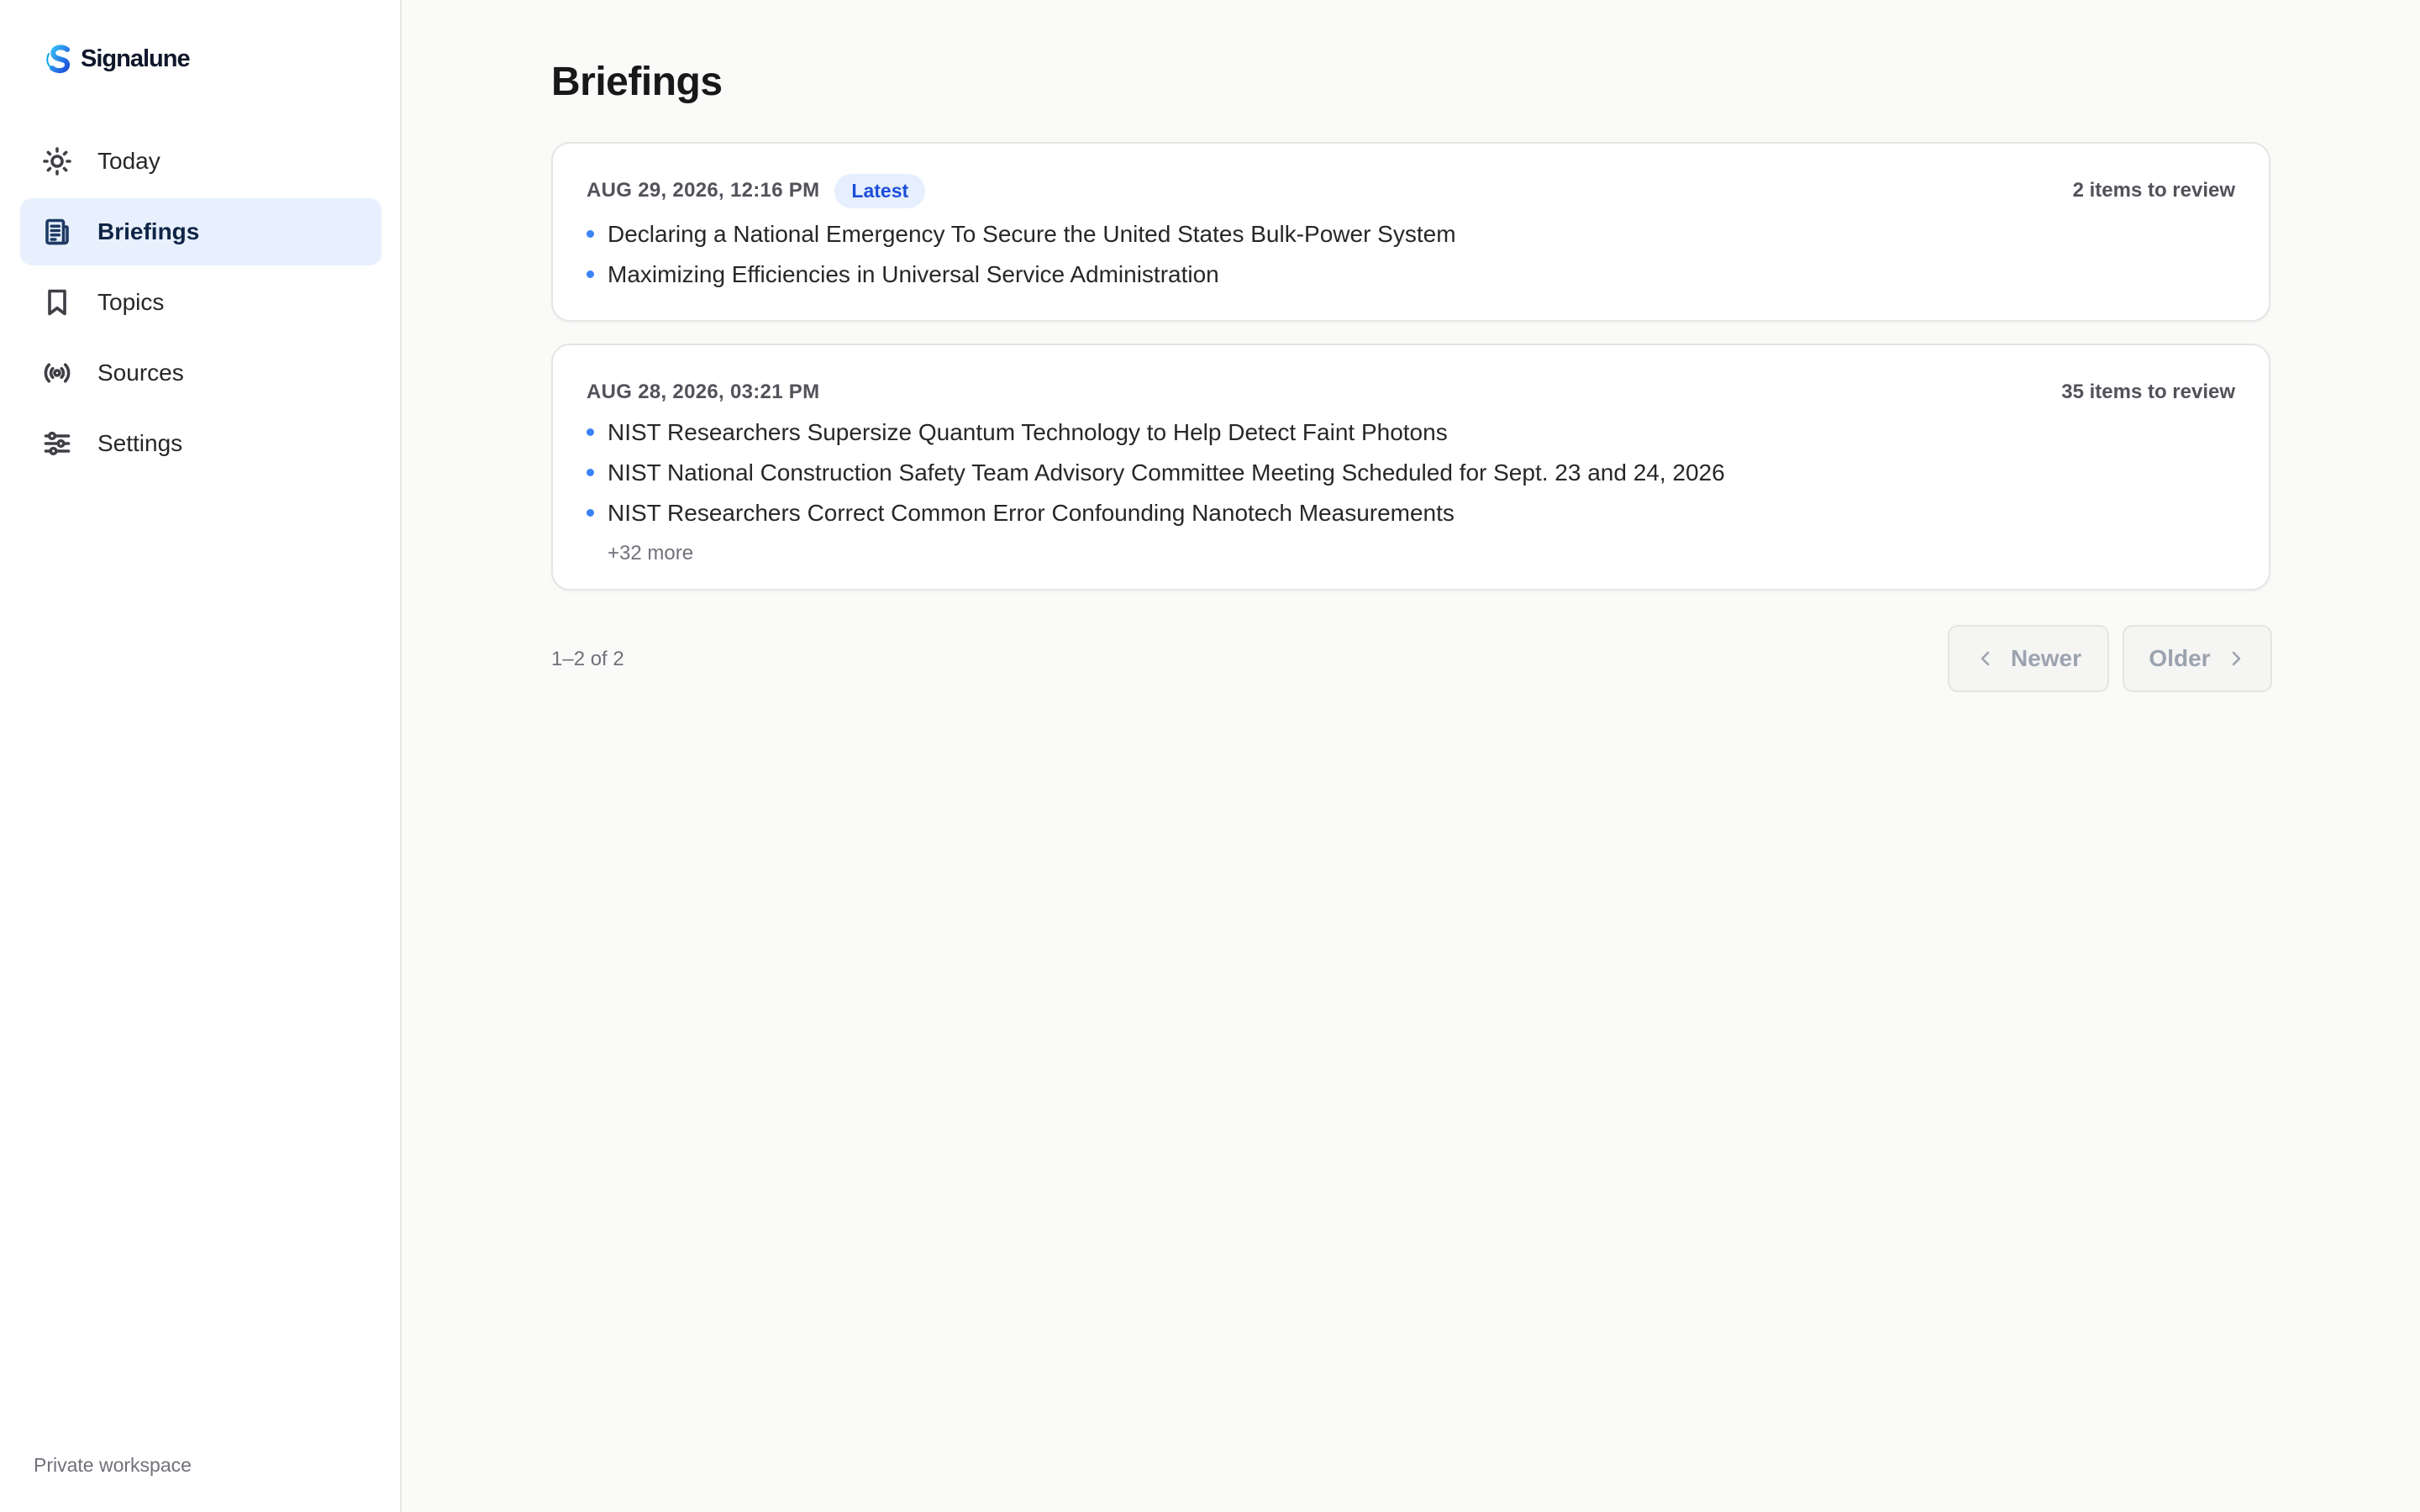 This screenshot has height=1512, width=2420. Describe the element at coordinates (128, 161) in the screenshot. I see `sidebar-item-label: Today` at that location.